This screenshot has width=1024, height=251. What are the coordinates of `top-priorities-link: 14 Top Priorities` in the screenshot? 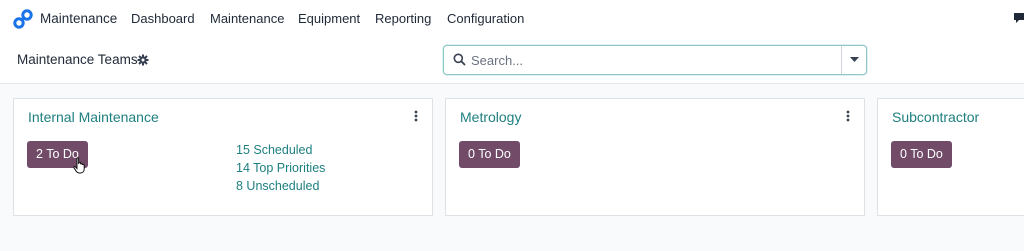 It's located at (280, 168).